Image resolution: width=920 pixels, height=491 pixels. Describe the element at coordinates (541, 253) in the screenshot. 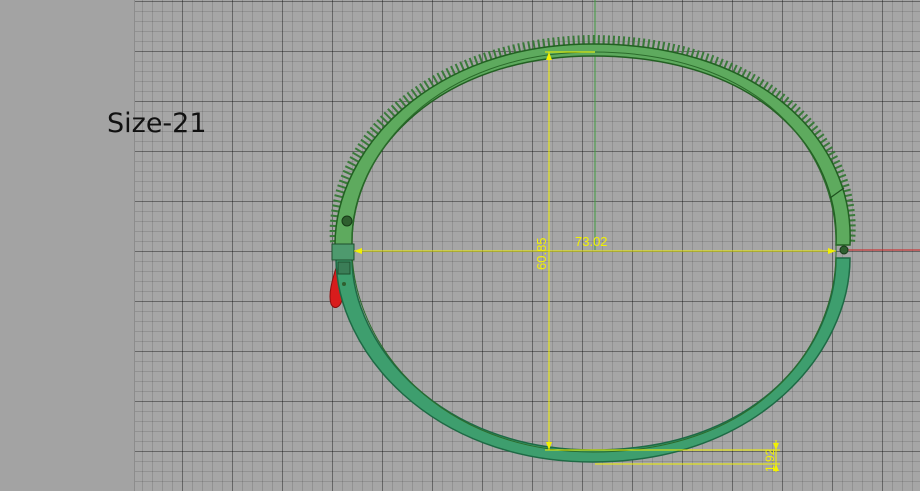

I see `dim-height-text: 60.85` at that location.